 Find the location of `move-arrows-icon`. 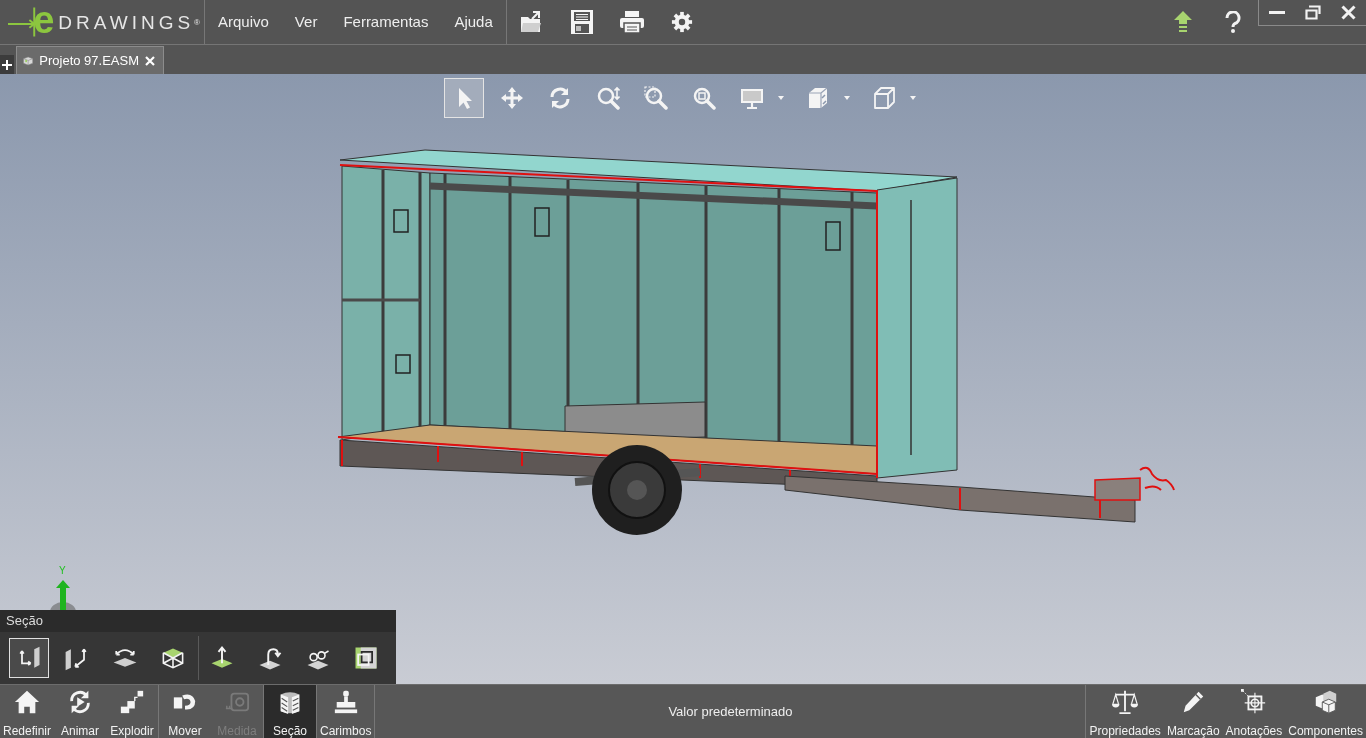

move-arrows-icon is located at coordinates (512, 98).